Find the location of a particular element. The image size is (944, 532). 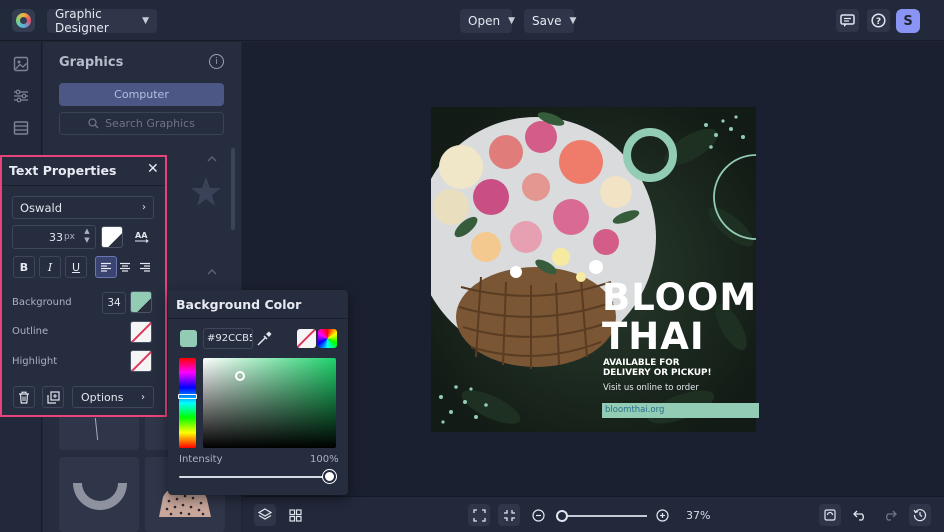

highlight-label: Highlight is located at coordinates (35, 361).